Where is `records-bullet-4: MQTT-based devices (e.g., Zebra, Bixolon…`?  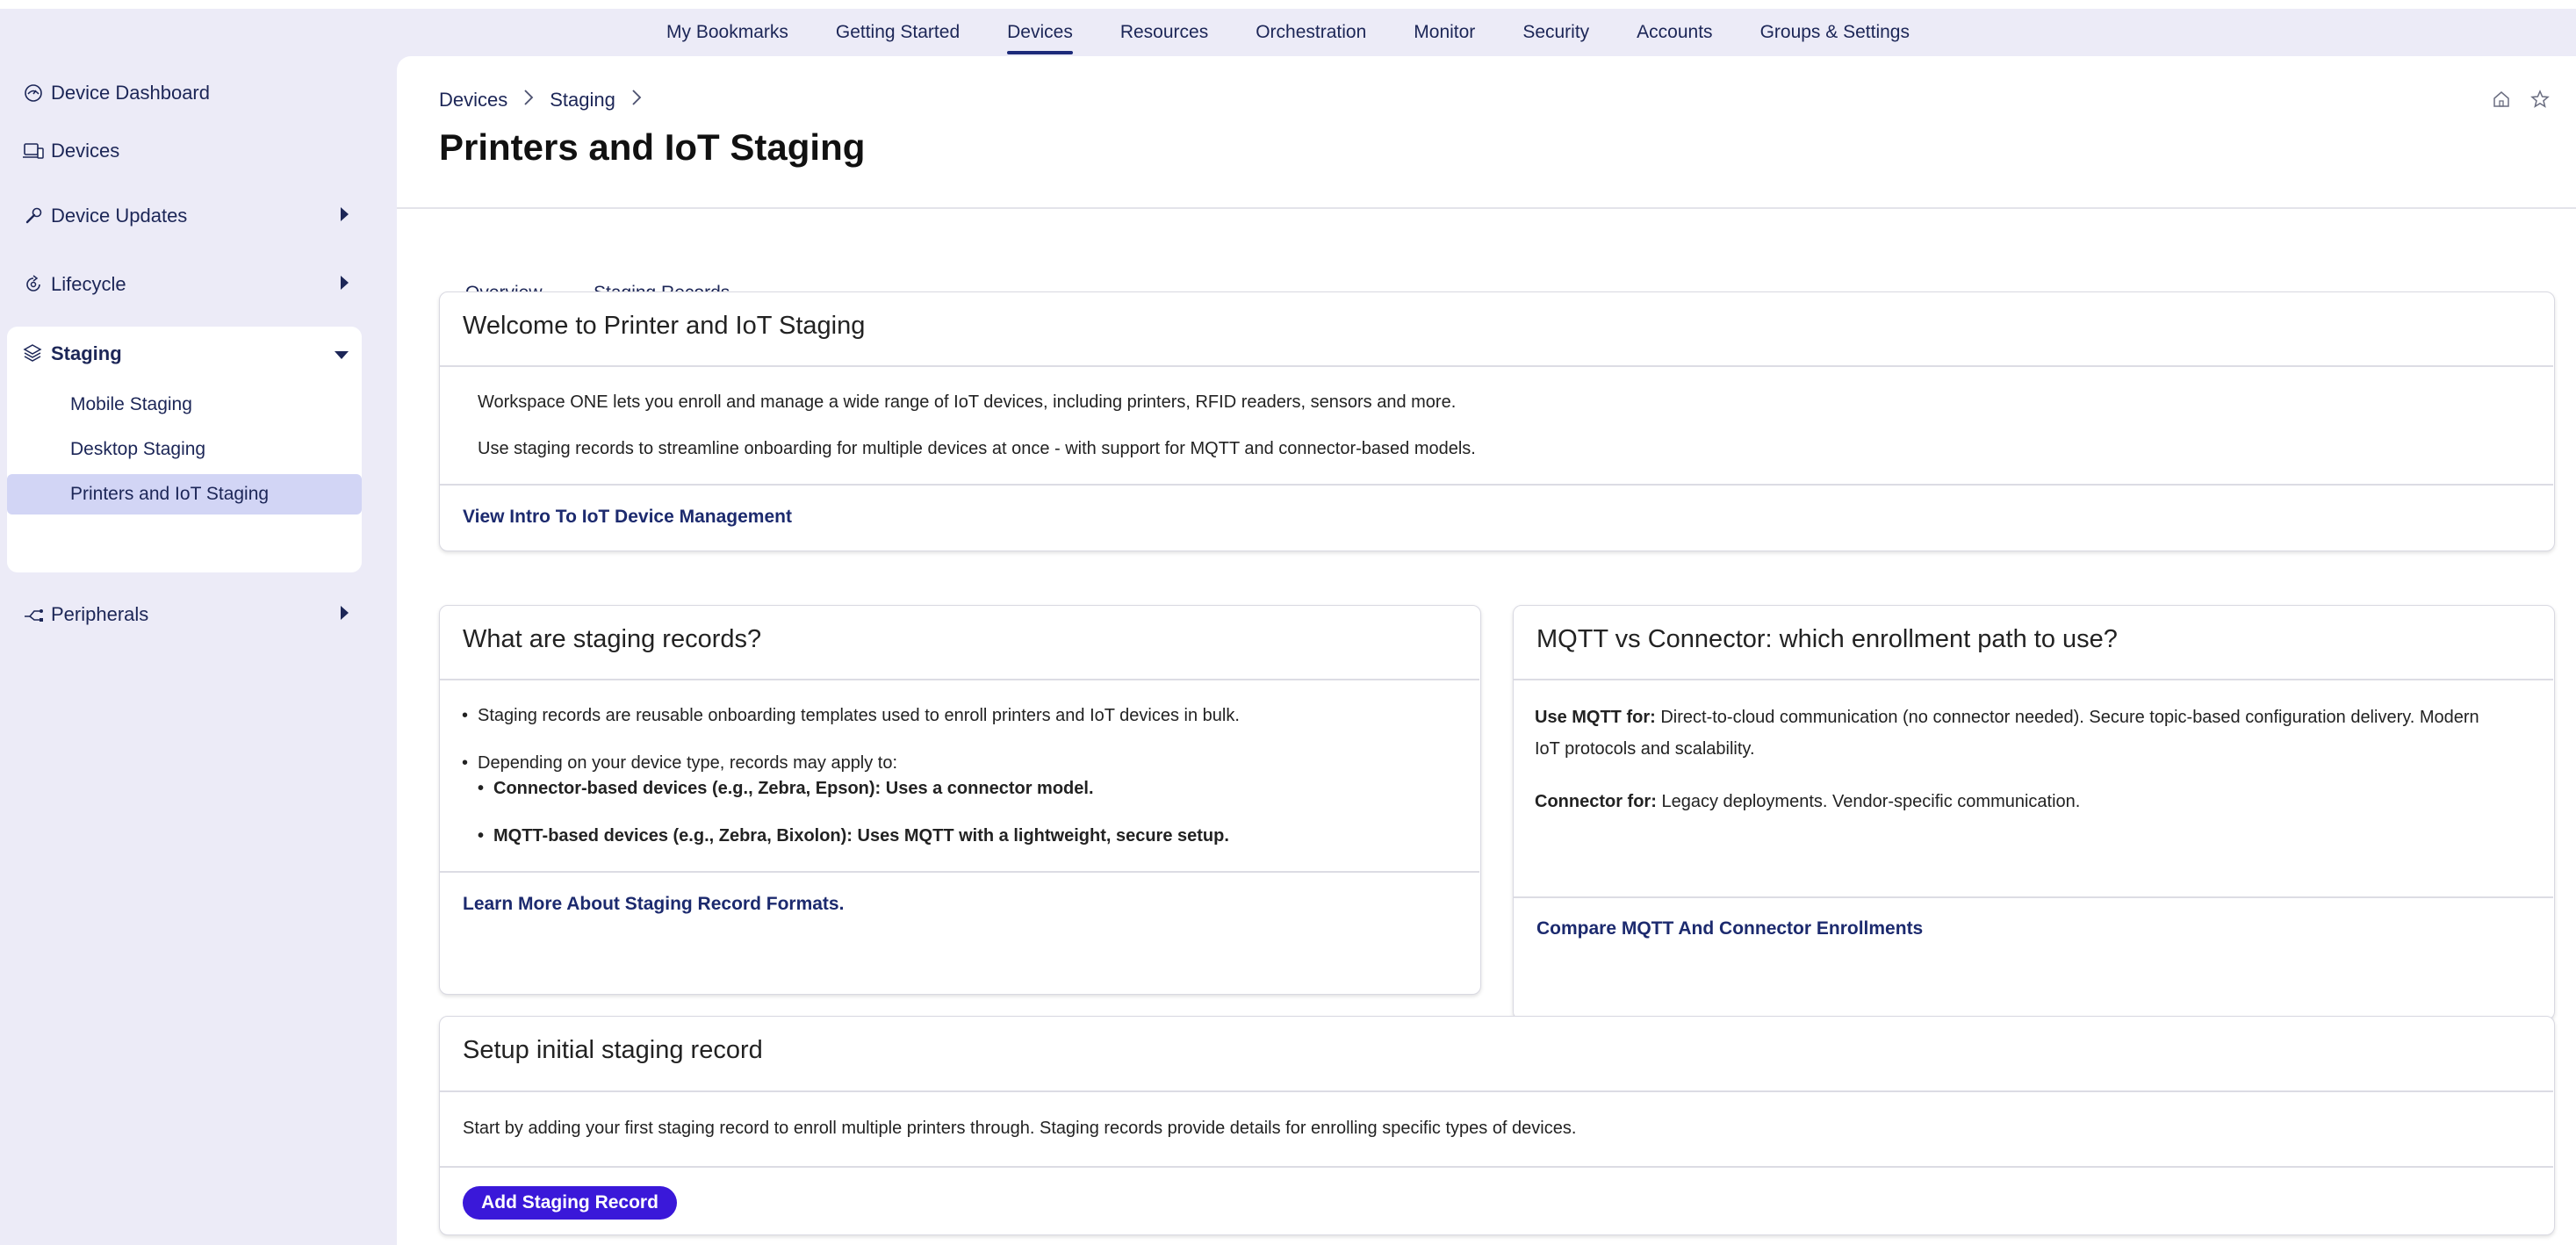 records-bullet-4: MQTT-based devices (e.g., Zebra, Bixolon… is located at coordinates (853, 836).